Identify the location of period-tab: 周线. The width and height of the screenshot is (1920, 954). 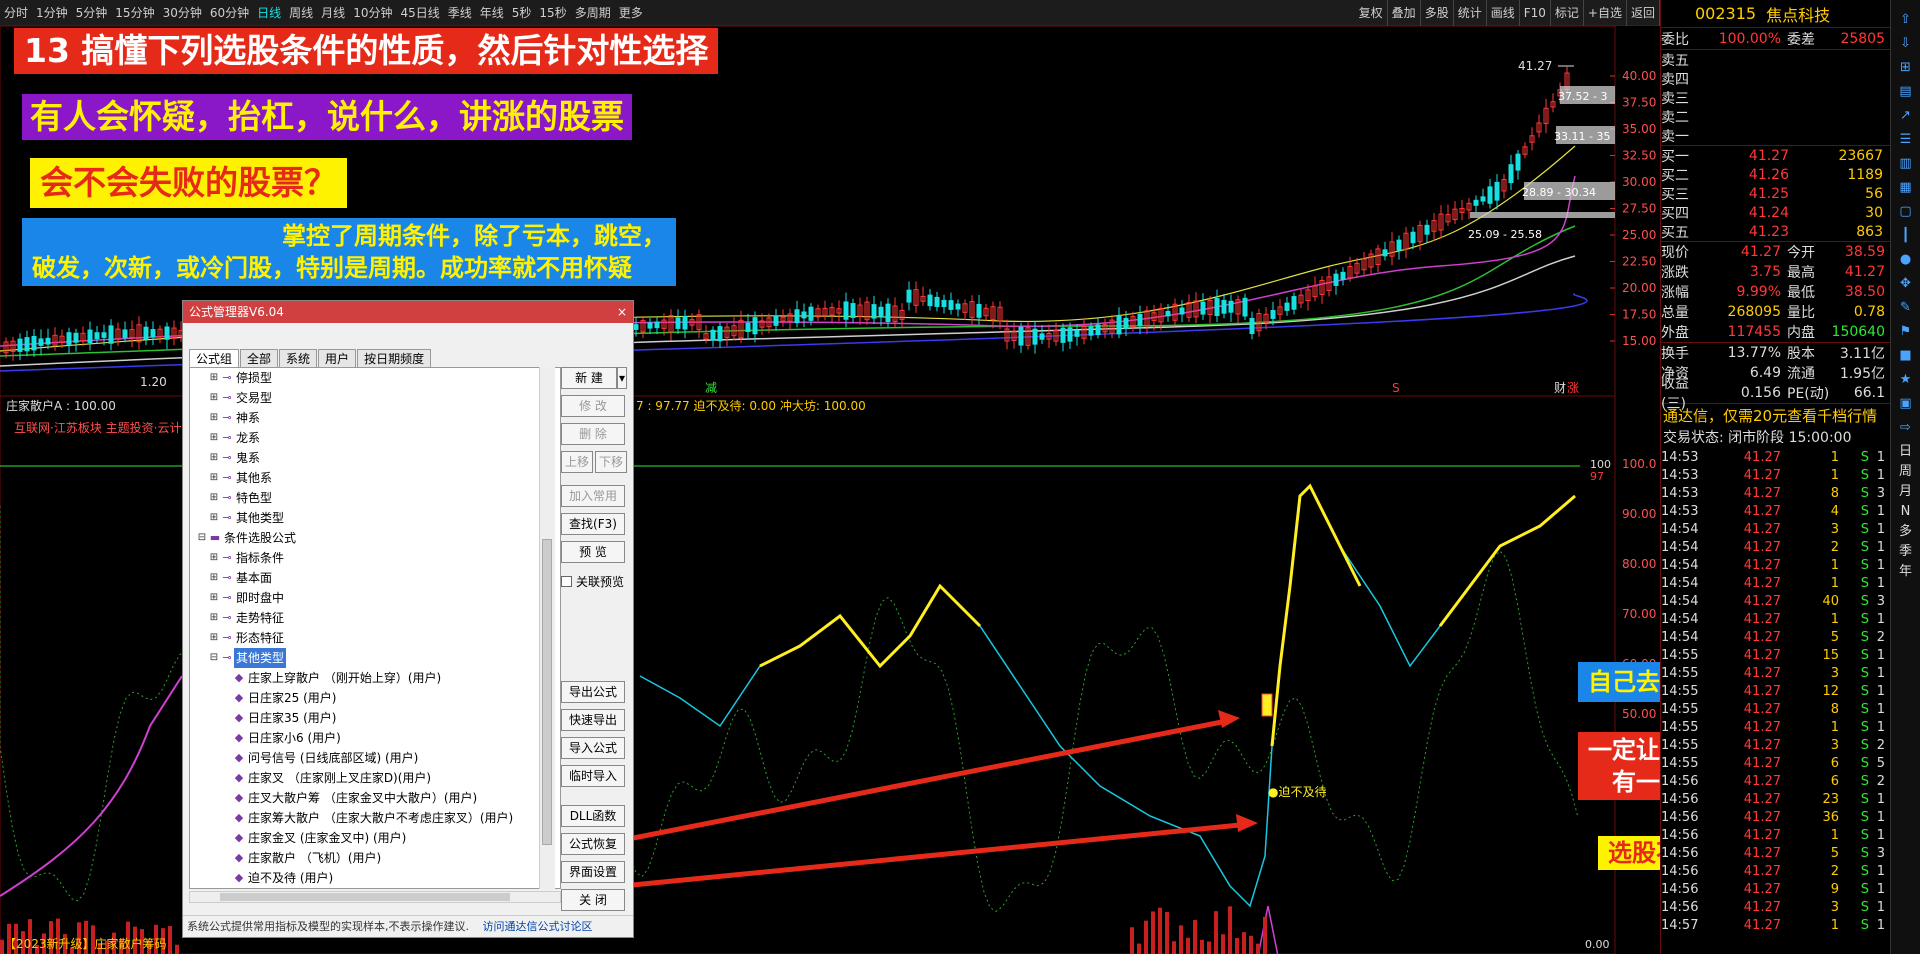
(301, 13).